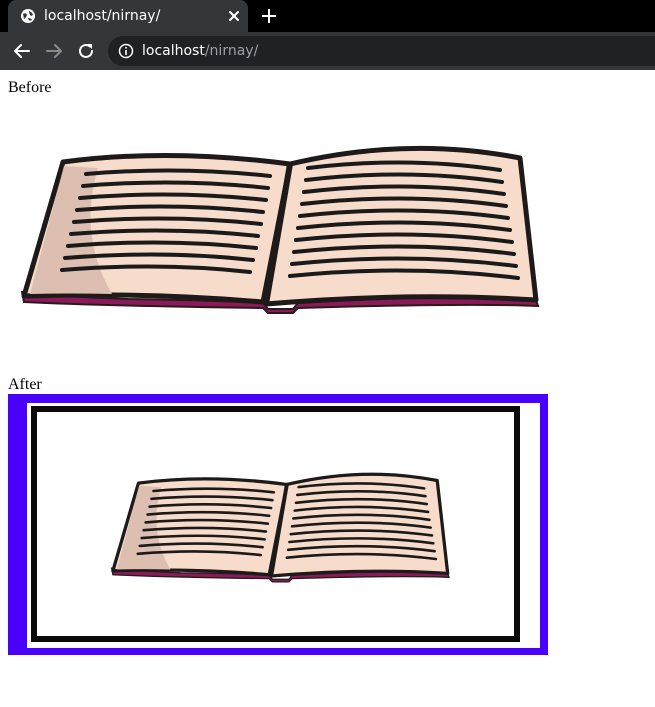 The image size is (655, 707). I want to click on close-icon, so click(234, 16).